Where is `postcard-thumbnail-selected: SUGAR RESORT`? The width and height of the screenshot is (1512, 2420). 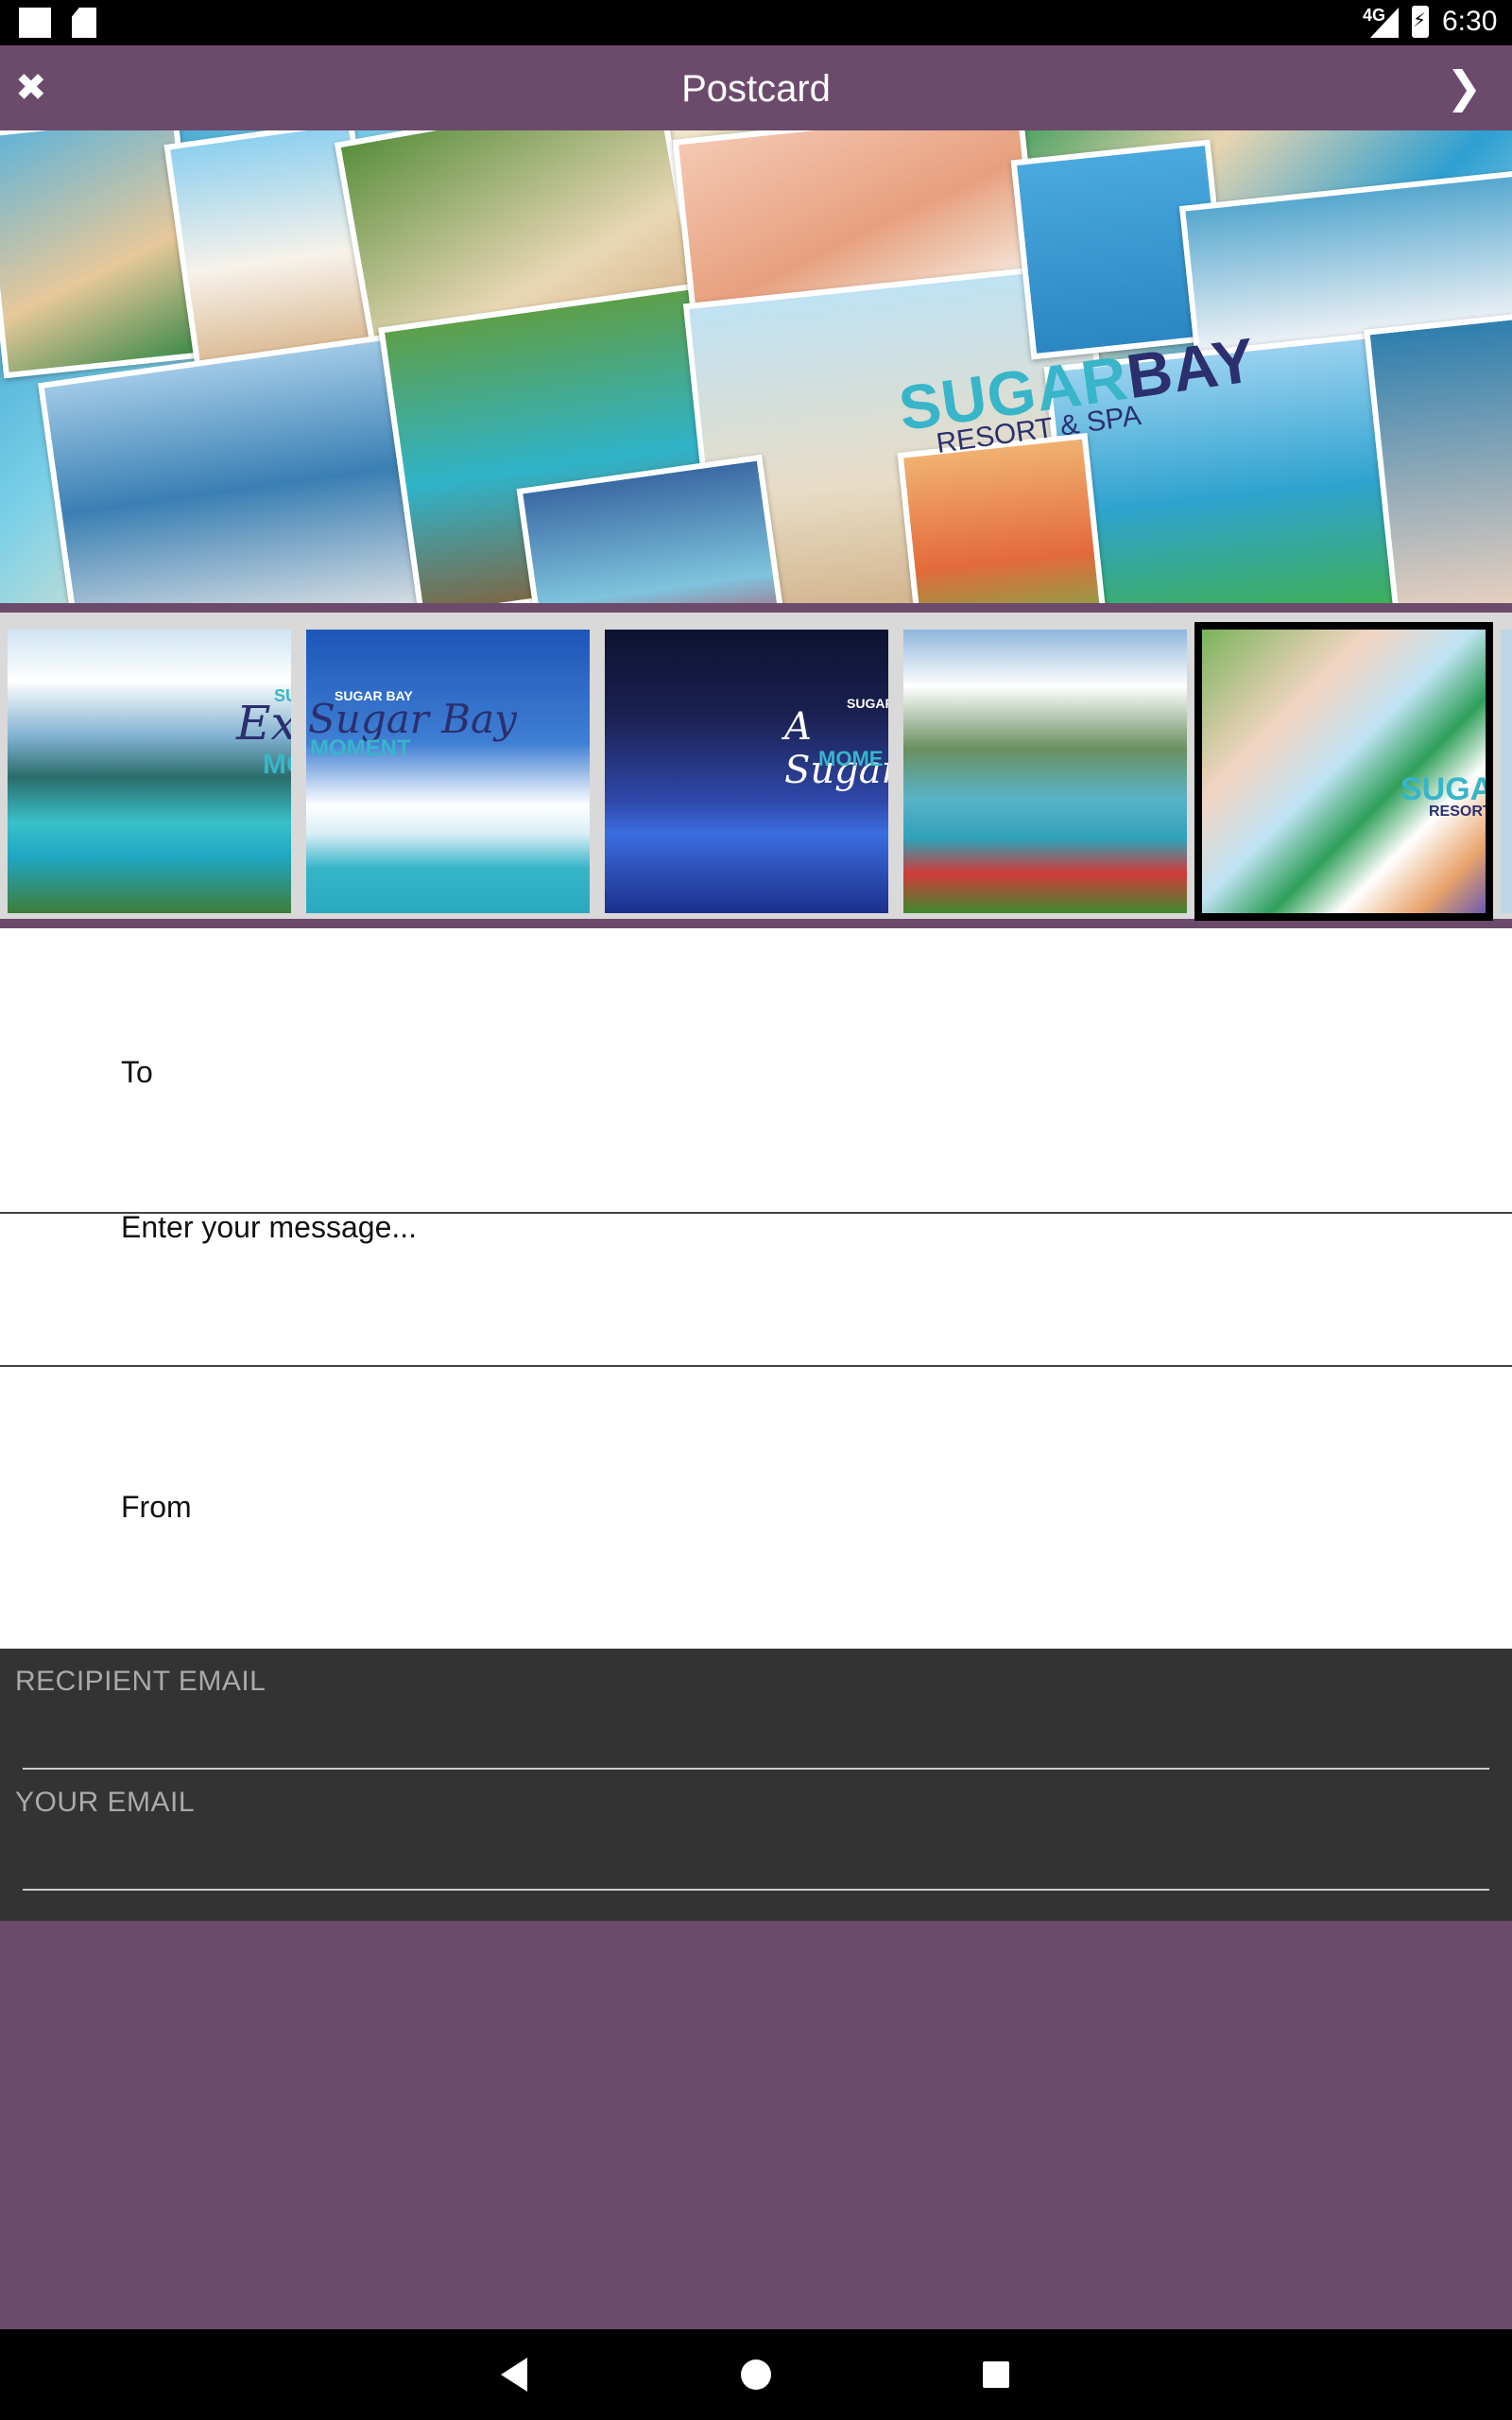
postcard-thumbnail-selected: SUGAR RESORT is located at coordinates (1343, 771).